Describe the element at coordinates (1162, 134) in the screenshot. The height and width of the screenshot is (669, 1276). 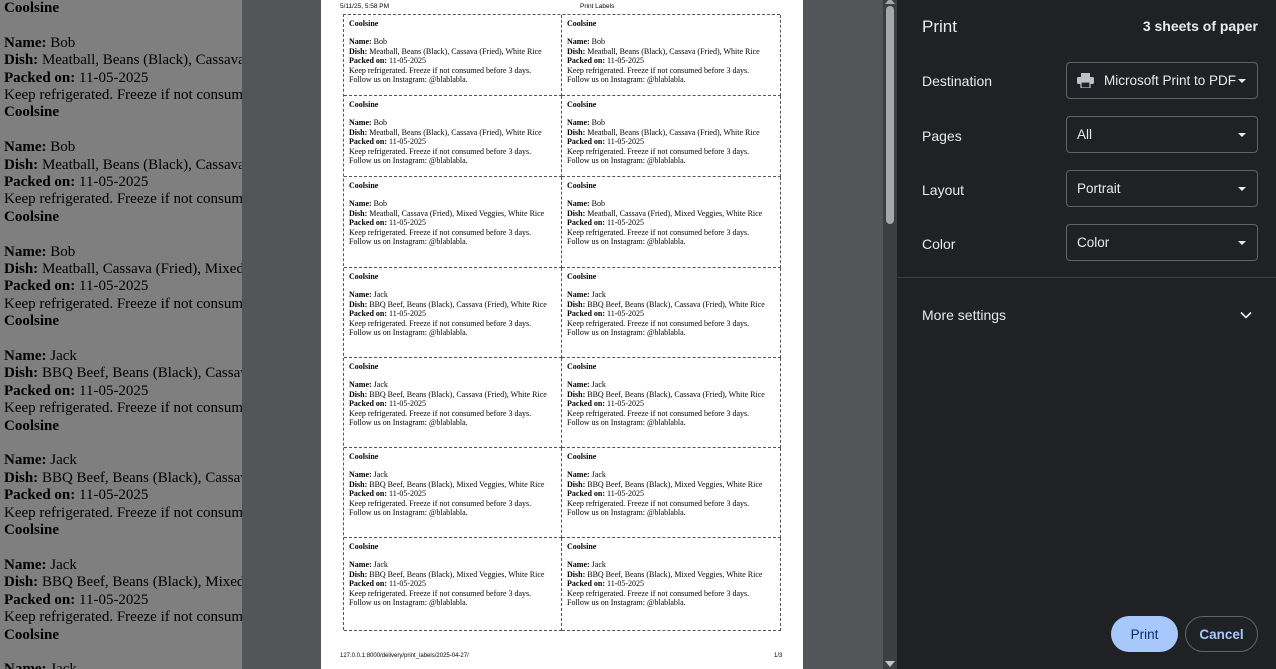
I see `pages-select: All` at that location.